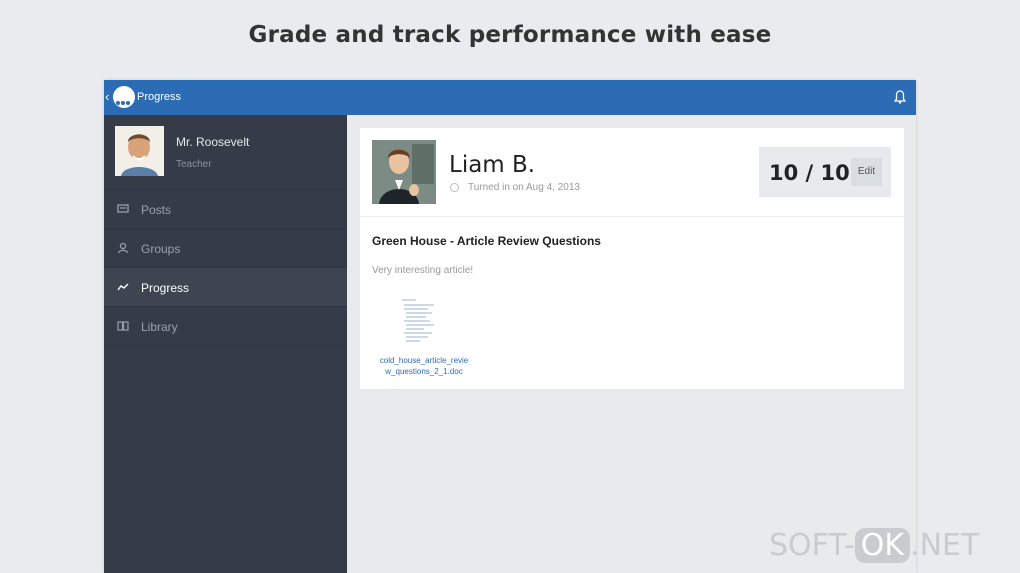  What do you see at coordinates (225, 326) in the screenshot?
I see `sidebar-item-library: Library` at bounding box center [225, 326].